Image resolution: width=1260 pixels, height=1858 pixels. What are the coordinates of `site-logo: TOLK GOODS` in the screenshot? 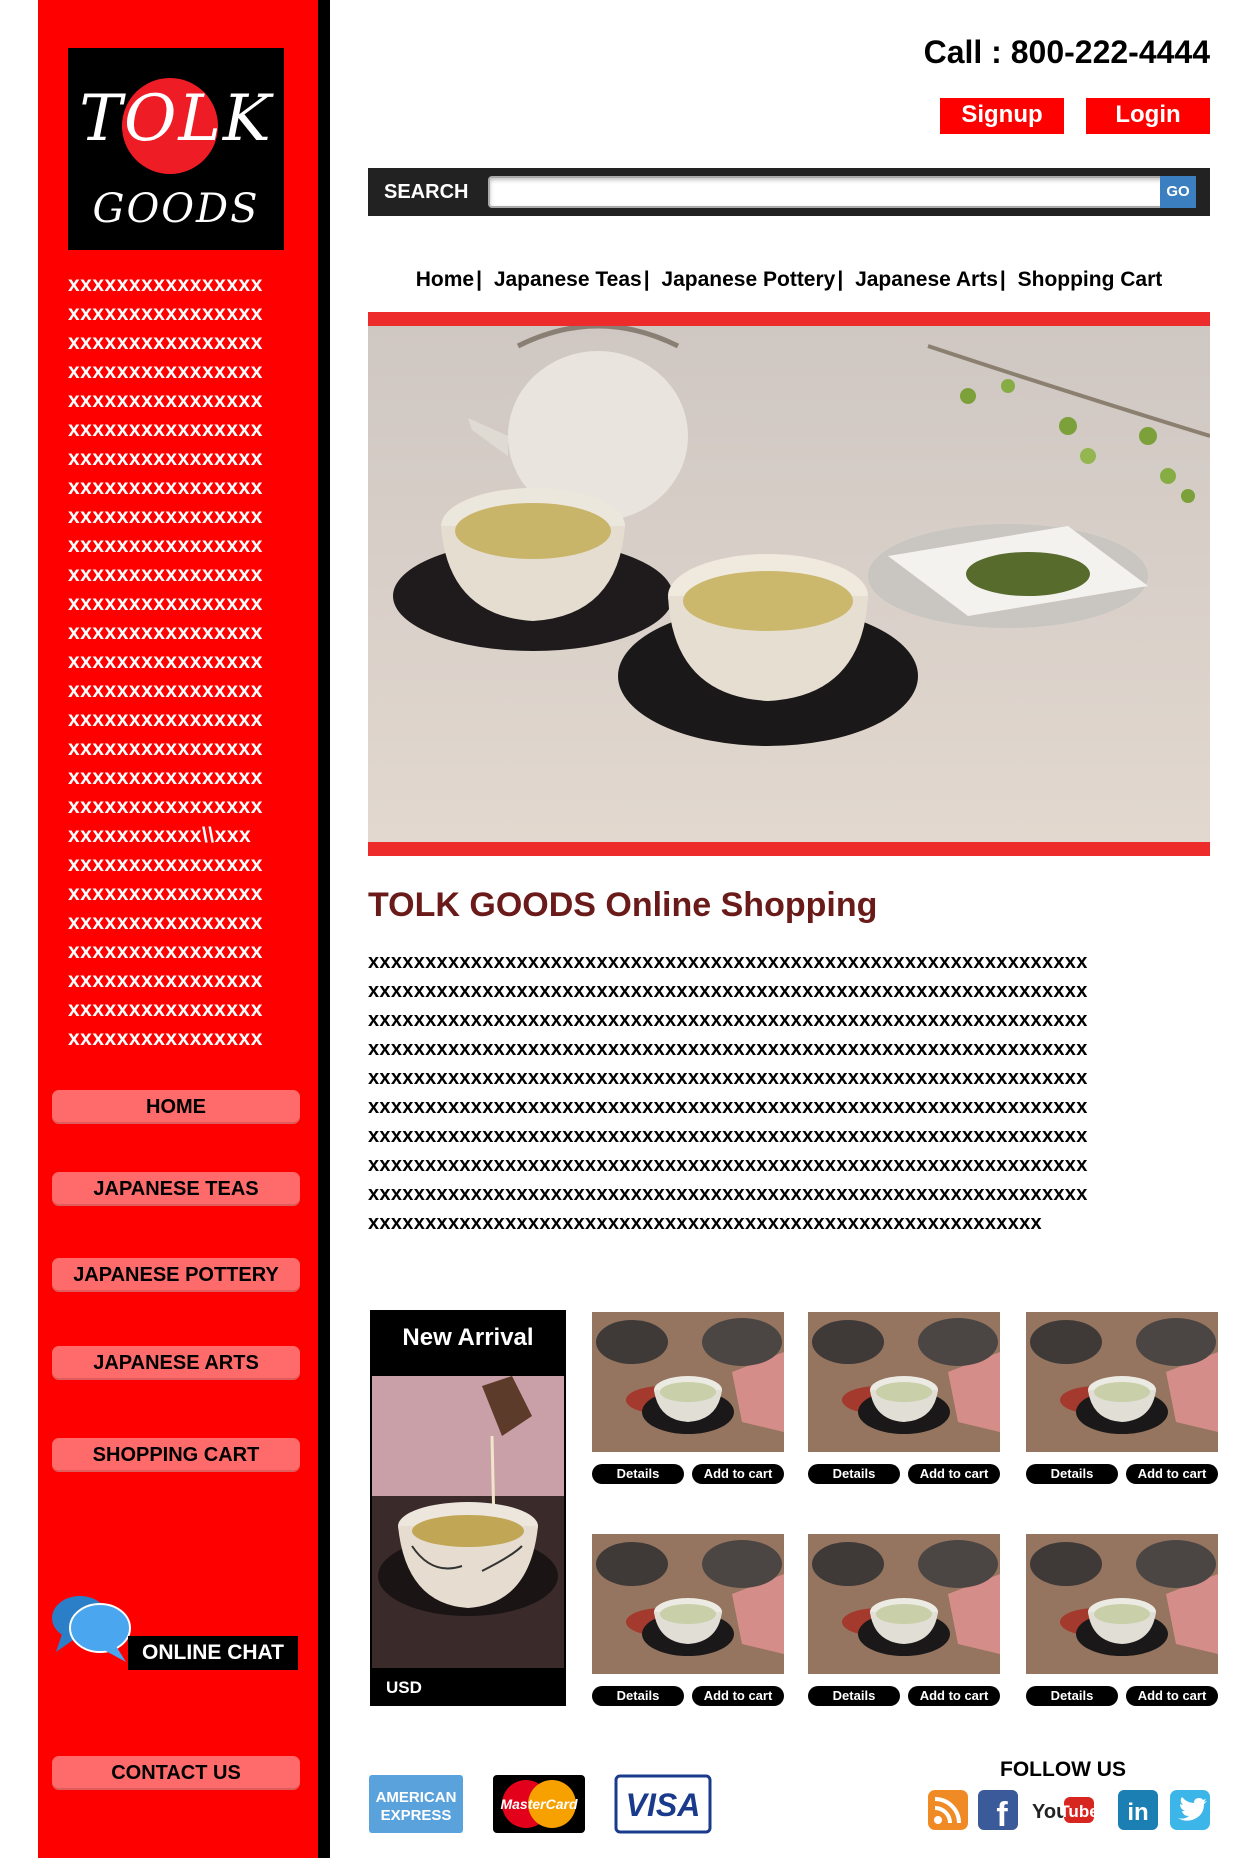 It's located at (176, 149).